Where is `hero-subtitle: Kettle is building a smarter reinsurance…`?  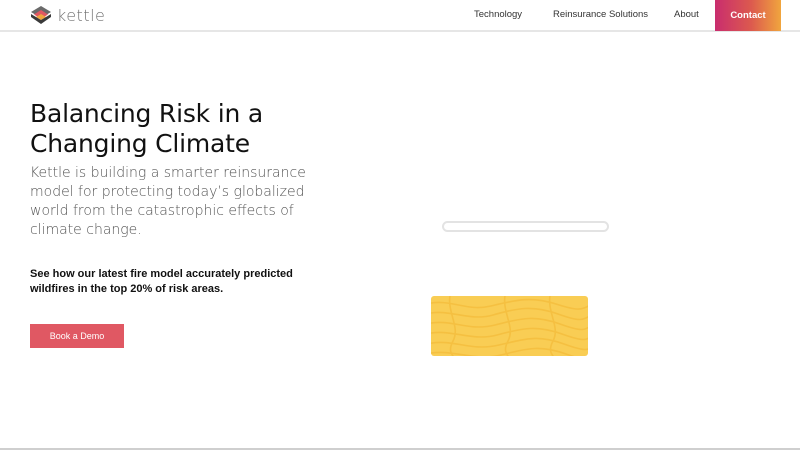 hero-subtitle: Kettle is building a smarter reinsurance… is located at coordinates (168, 201).